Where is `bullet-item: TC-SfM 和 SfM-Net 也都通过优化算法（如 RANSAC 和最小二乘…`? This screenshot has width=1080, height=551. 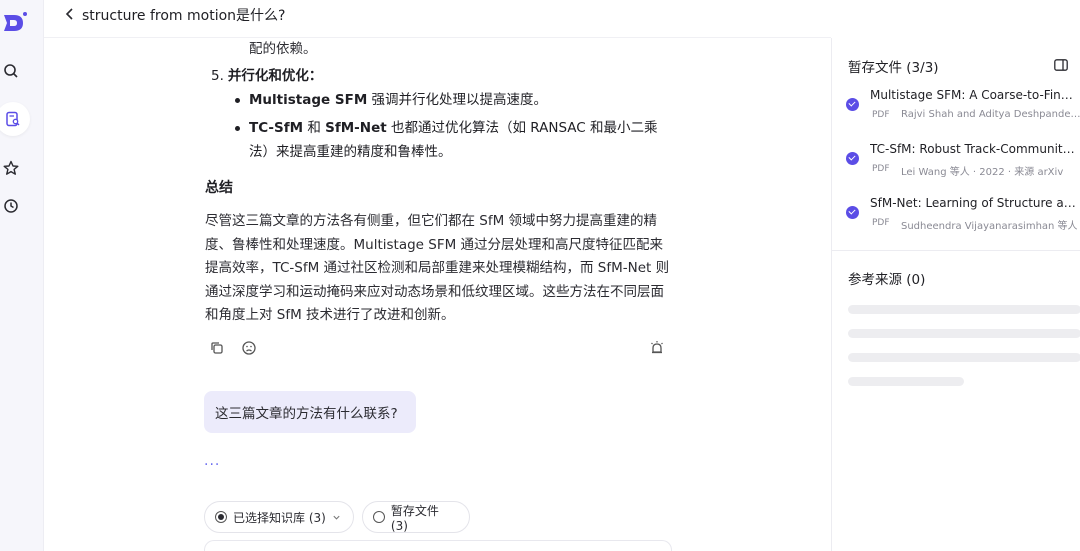
bullet-item: TC-SfM 和 SfM-Net 也都通过优化算法（如 RANSAC 和最小二乘… is located at coordinates (455, 140).